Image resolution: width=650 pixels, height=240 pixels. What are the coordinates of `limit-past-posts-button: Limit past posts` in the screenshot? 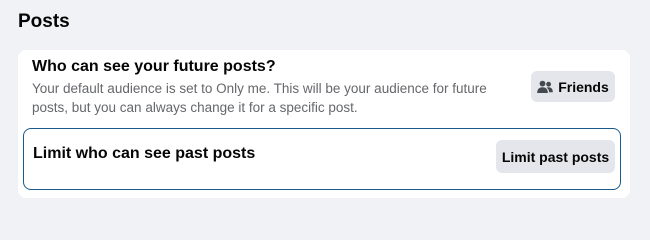 It's located at (555, 156).